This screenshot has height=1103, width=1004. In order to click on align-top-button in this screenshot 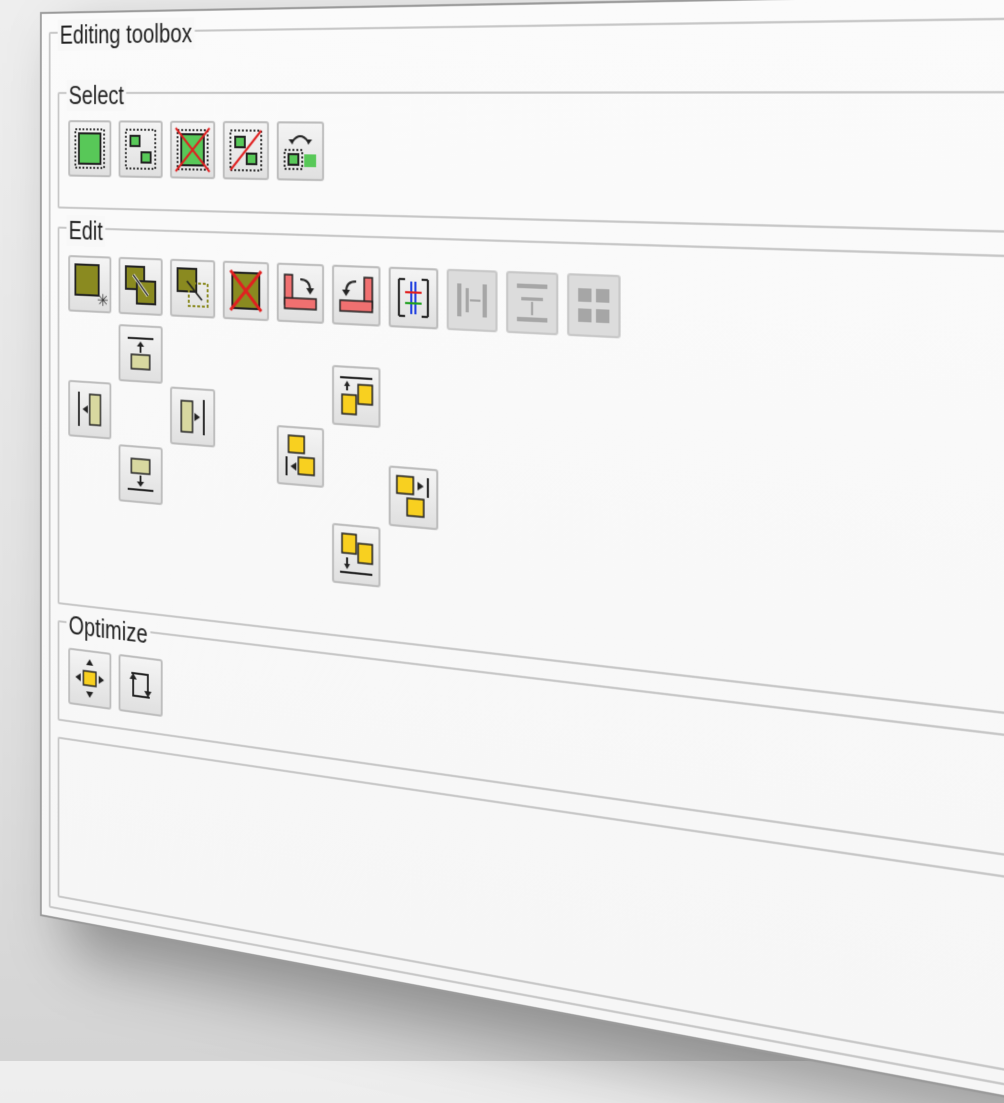, I will do `click(141, 354)`.